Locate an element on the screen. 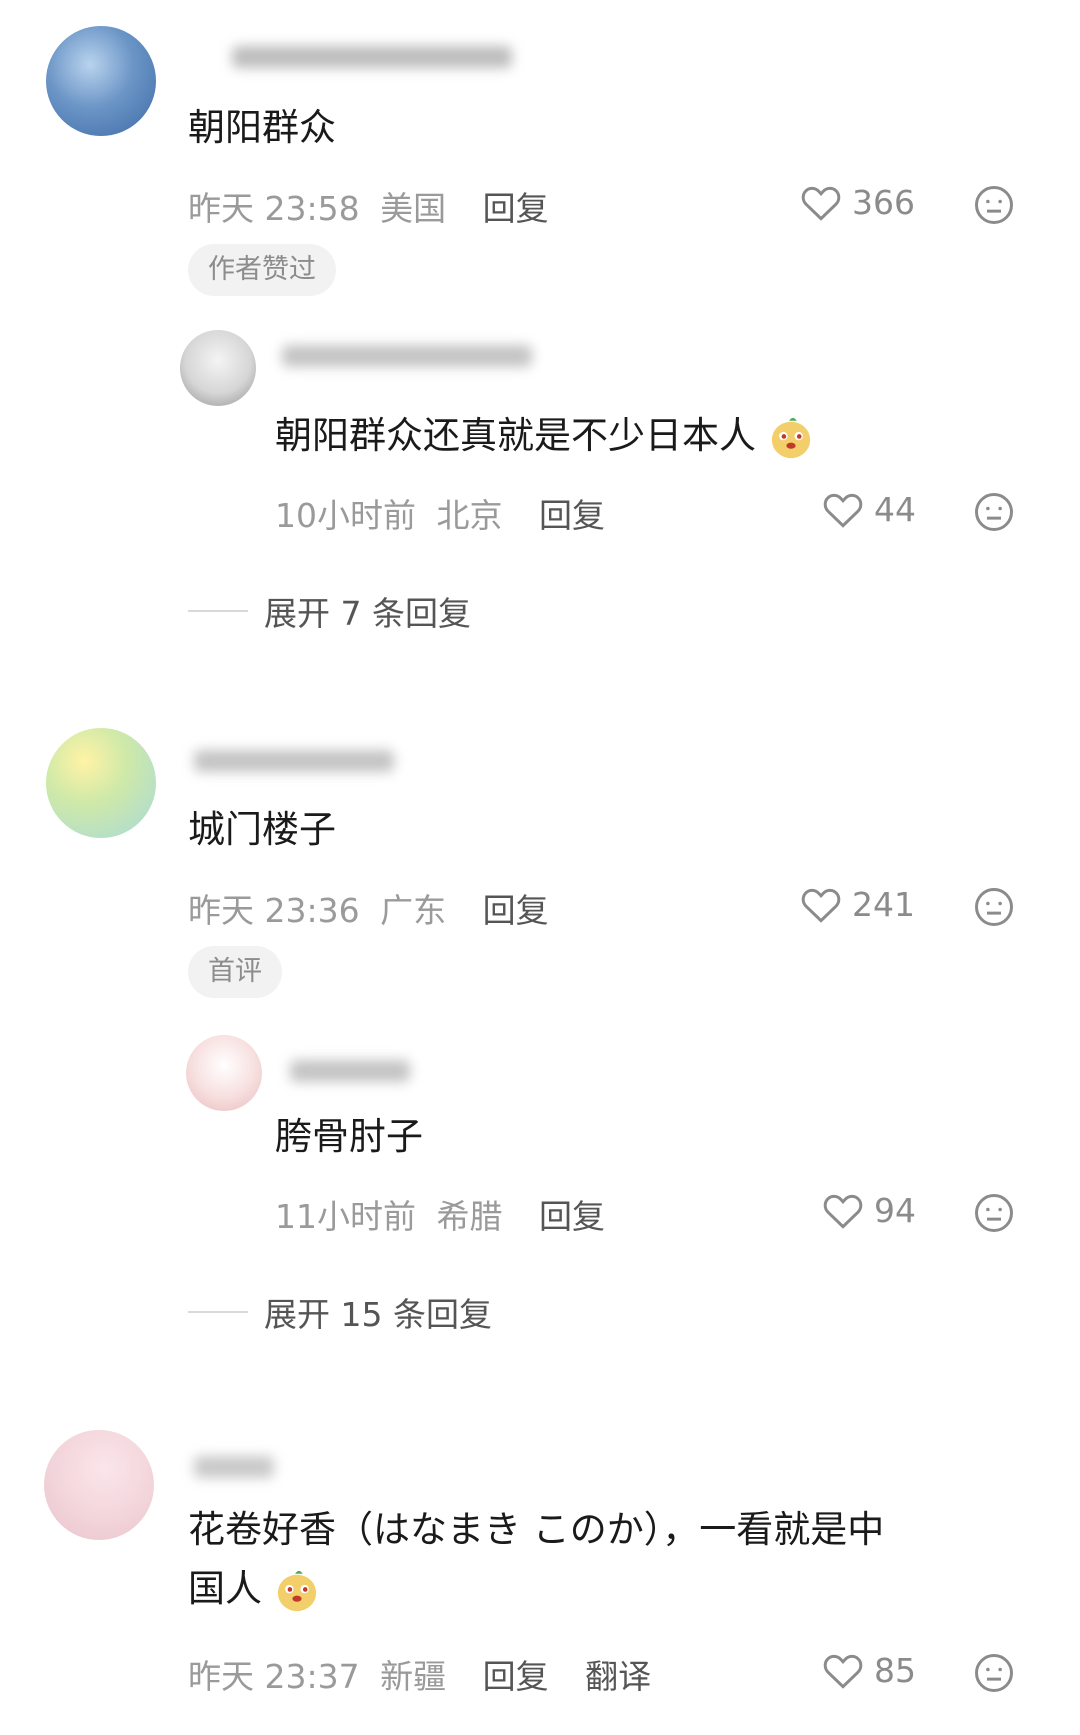 The height and width of the screenshot is (1735, 1080). reply-time: 10小时前 is located at coordinates (345, 515).